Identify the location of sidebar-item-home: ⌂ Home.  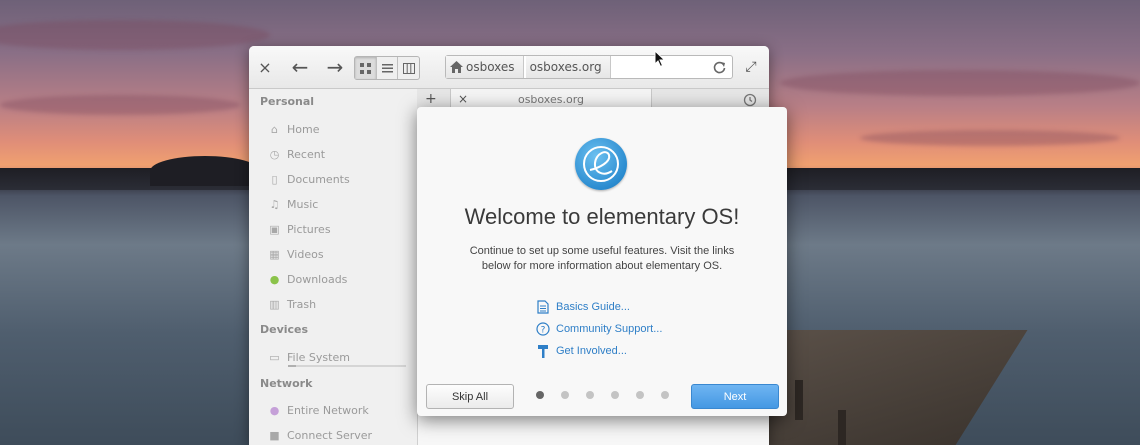
(293, 129).